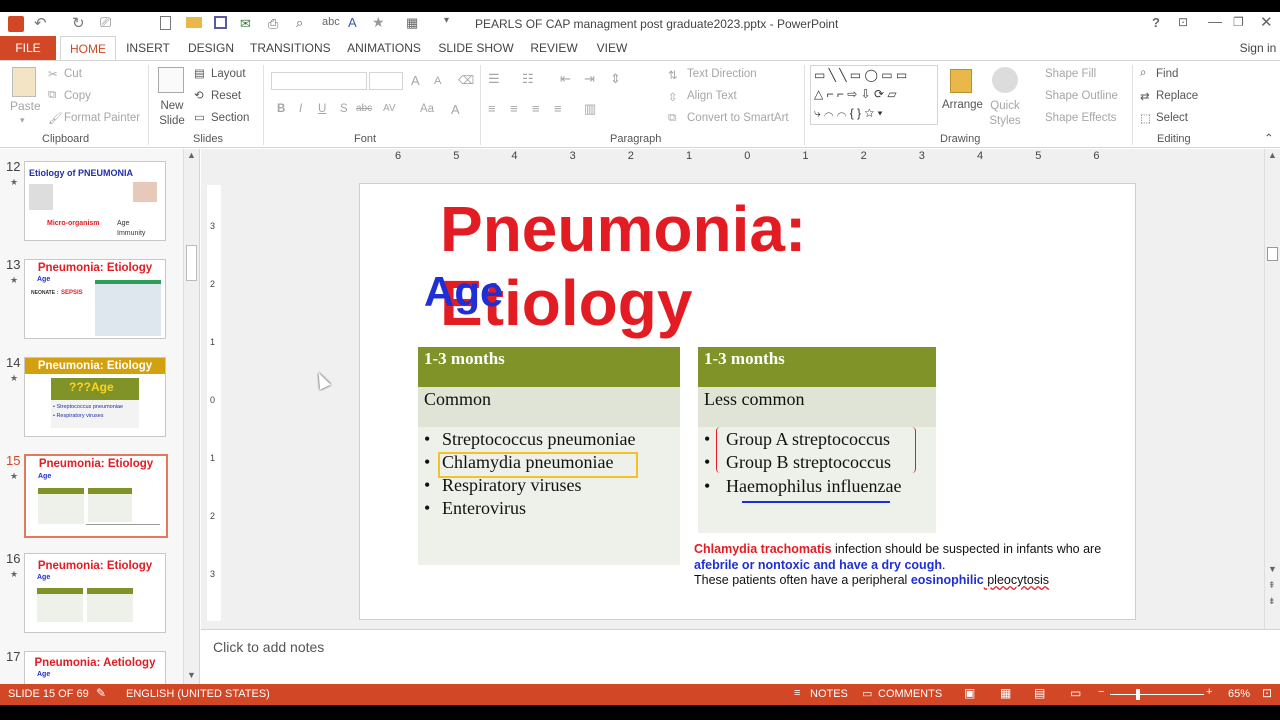 The height and width of the screenshot is (720, 1280). What do you see at coordinates (1272, 585) in the screenshot?
I see `previous-slide-icon: ⇞` at bounding box center [1272, 585].